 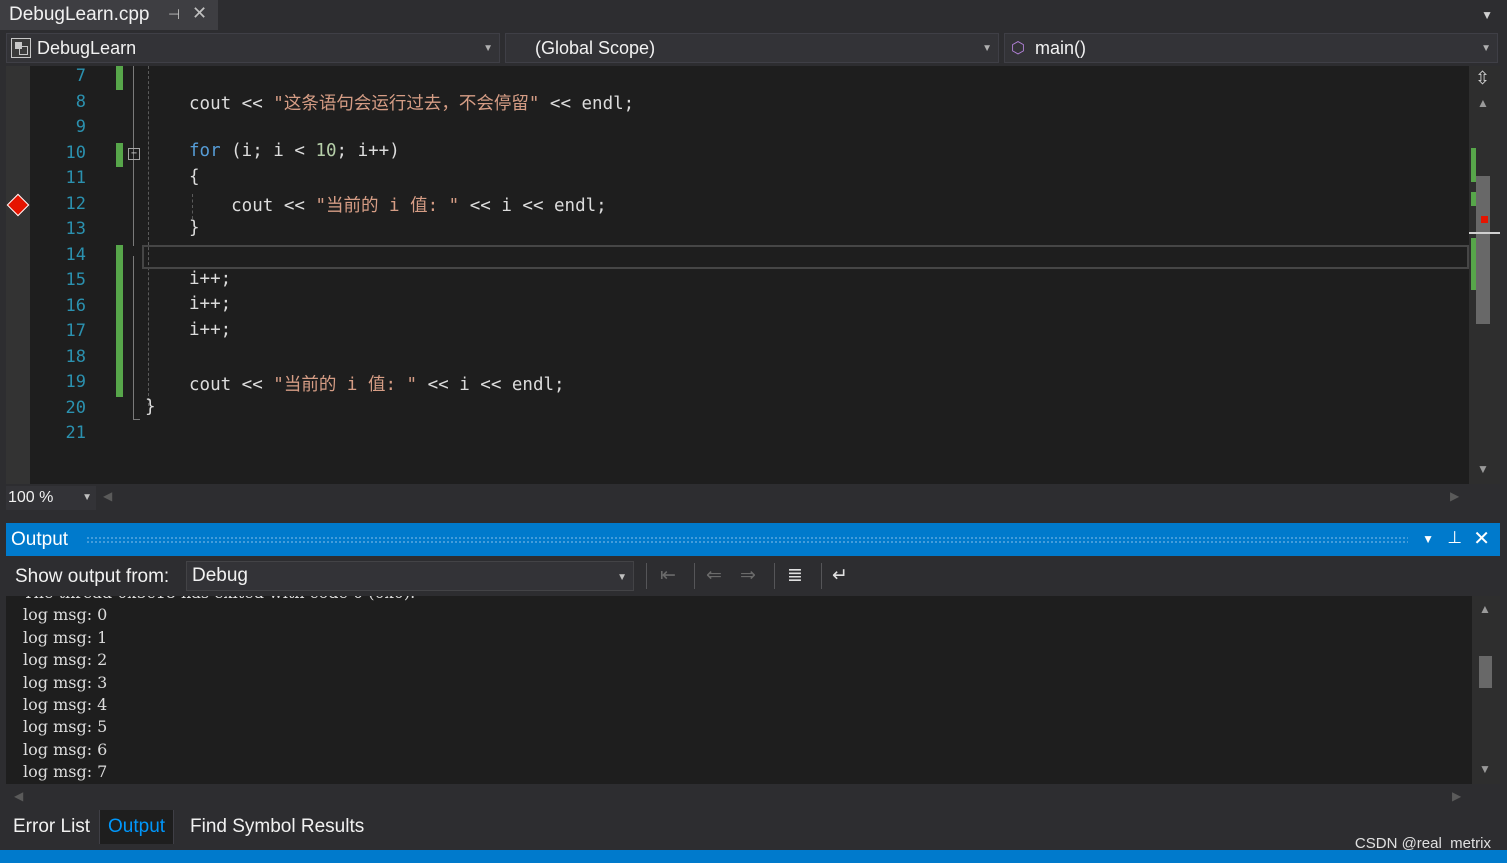 I want to click on code-token: ; i++), so click(x=368, y=151).